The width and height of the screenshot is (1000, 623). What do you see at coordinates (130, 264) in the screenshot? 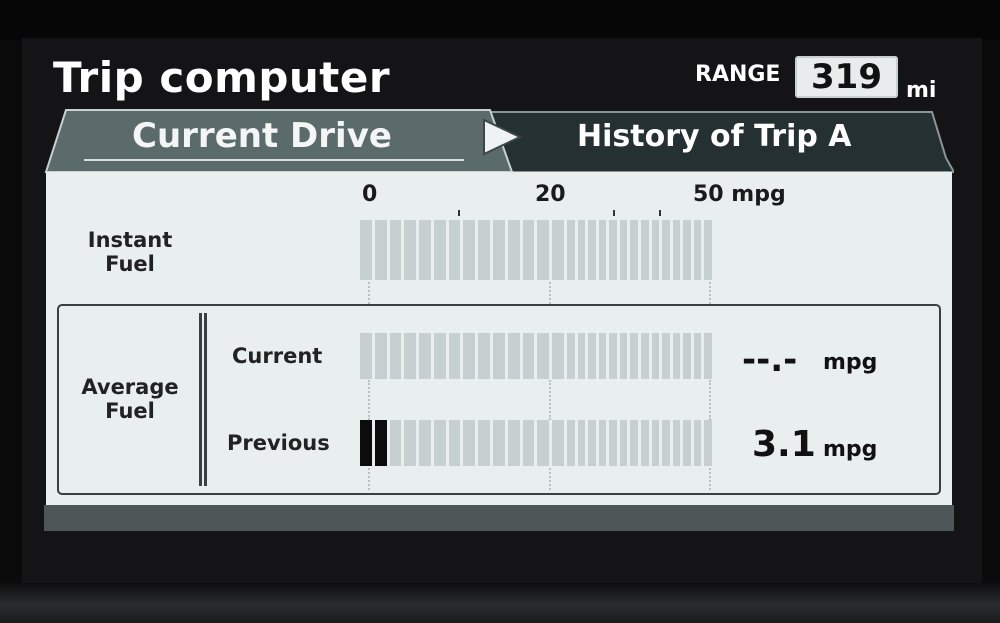
I see `instant-fuel-label-line2: Fuel` at bounding box center [130, 264].